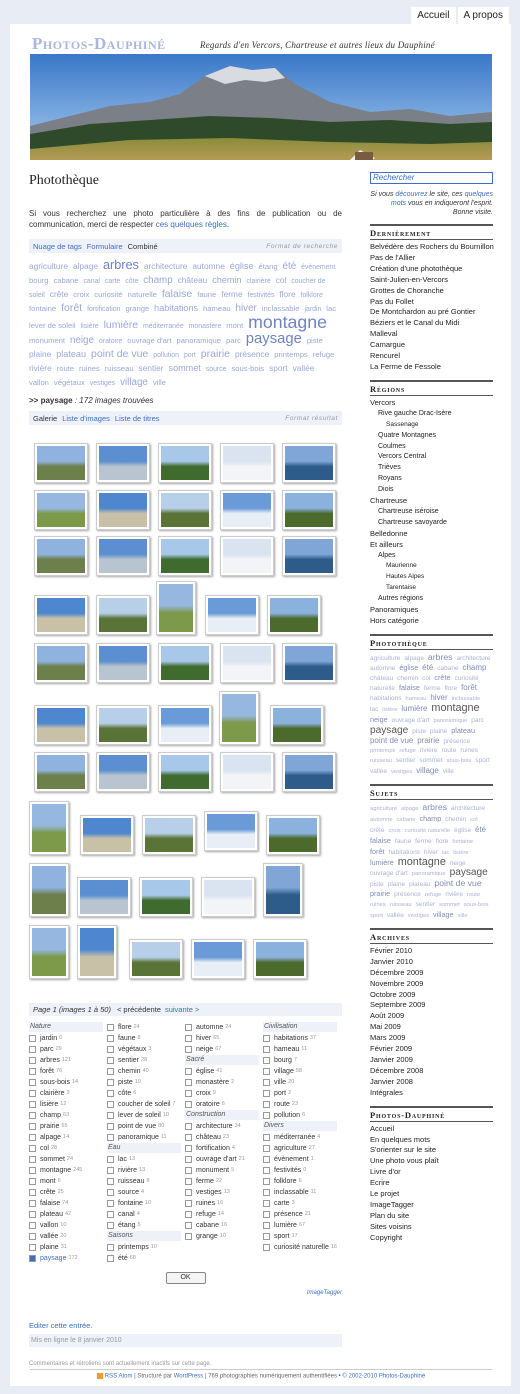 Image resolution: width=520 pixels, height=1394 pixels. I want to click on cloud-tag: refuge, so click(324, 354).